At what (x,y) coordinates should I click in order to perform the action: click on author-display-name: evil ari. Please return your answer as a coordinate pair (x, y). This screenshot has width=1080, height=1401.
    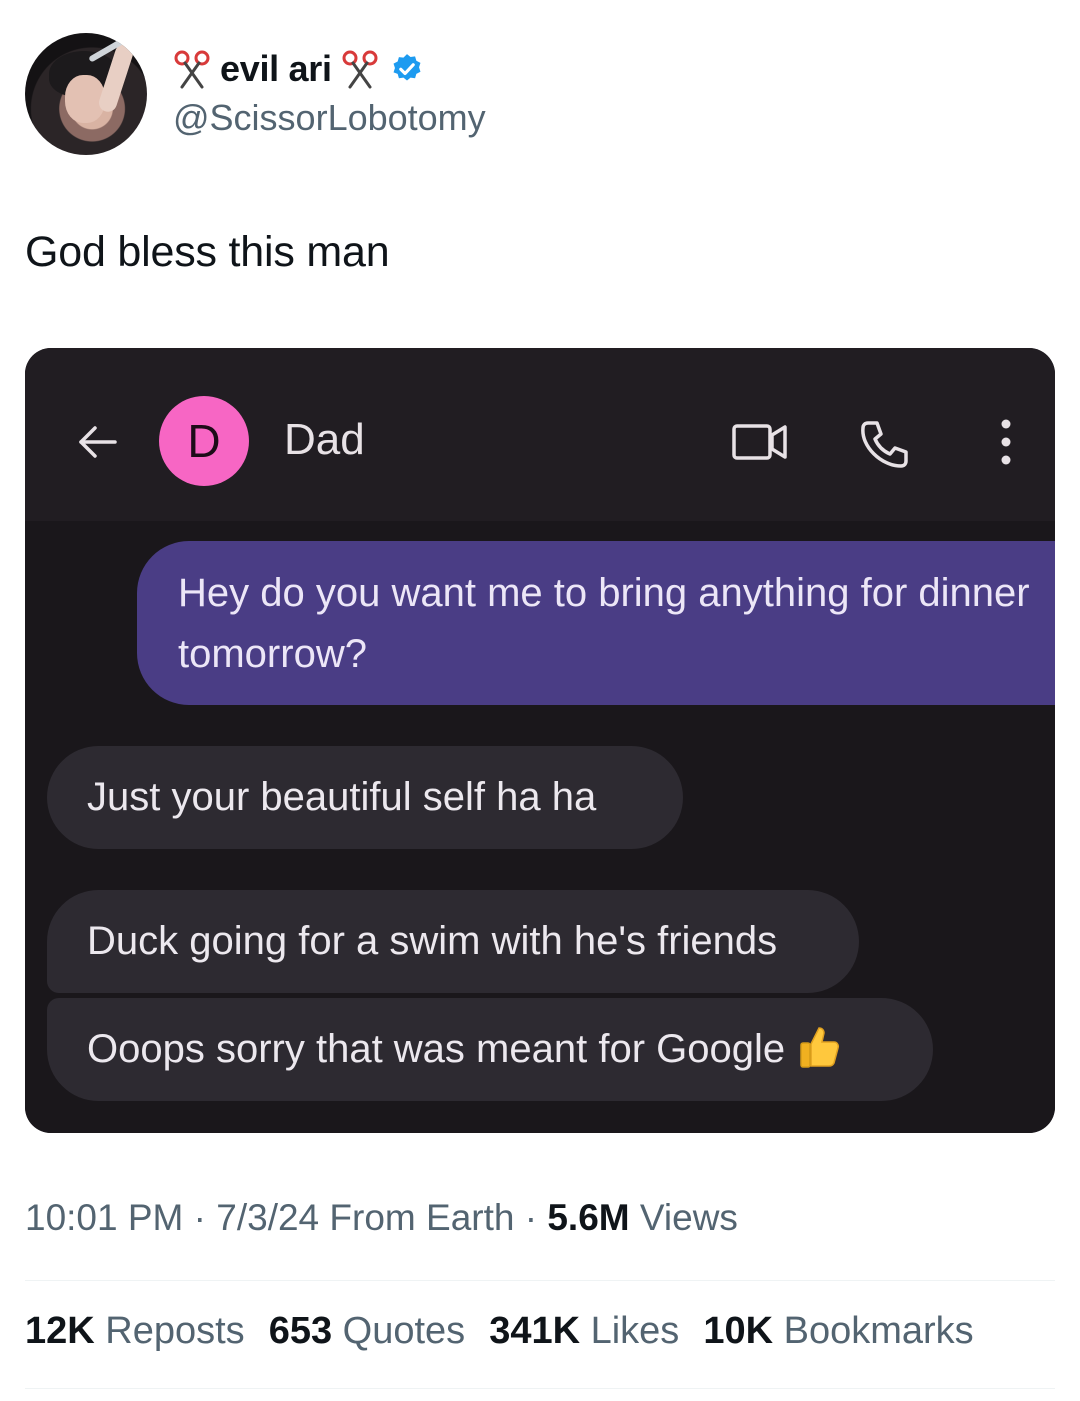
    Looking at the image, I should click on (276, 69).